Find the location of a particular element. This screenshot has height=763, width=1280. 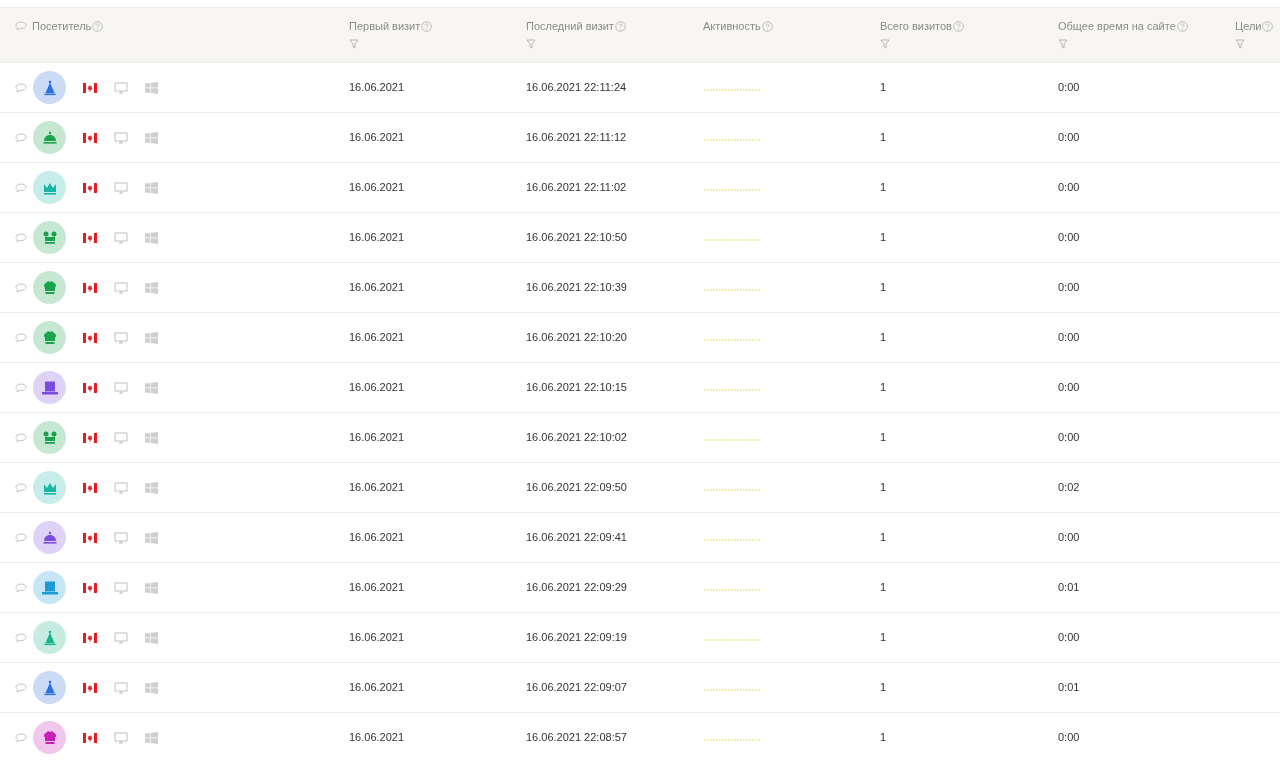

column-header: Цели is located at coordinates (1248, 26).